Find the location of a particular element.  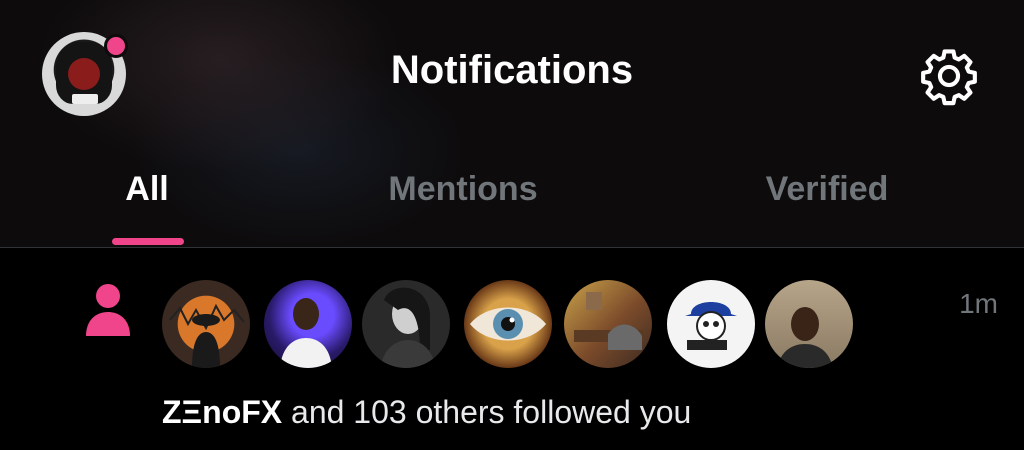

settings-gear-icon is located at coordinates (949, 76).